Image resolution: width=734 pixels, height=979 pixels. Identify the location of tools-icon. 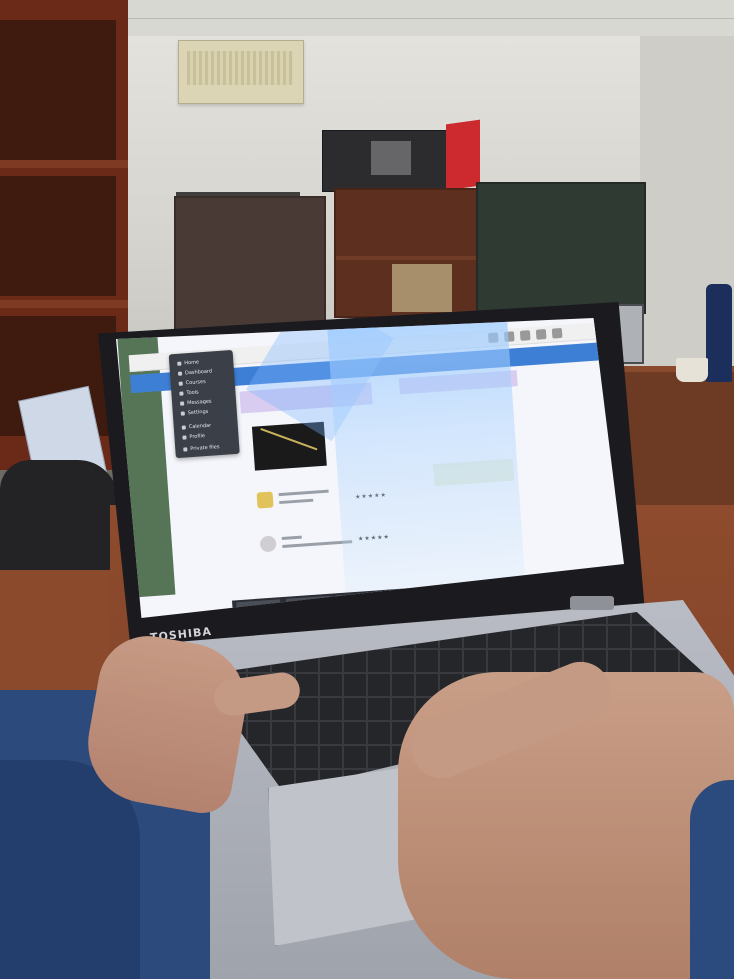
(181, 393).